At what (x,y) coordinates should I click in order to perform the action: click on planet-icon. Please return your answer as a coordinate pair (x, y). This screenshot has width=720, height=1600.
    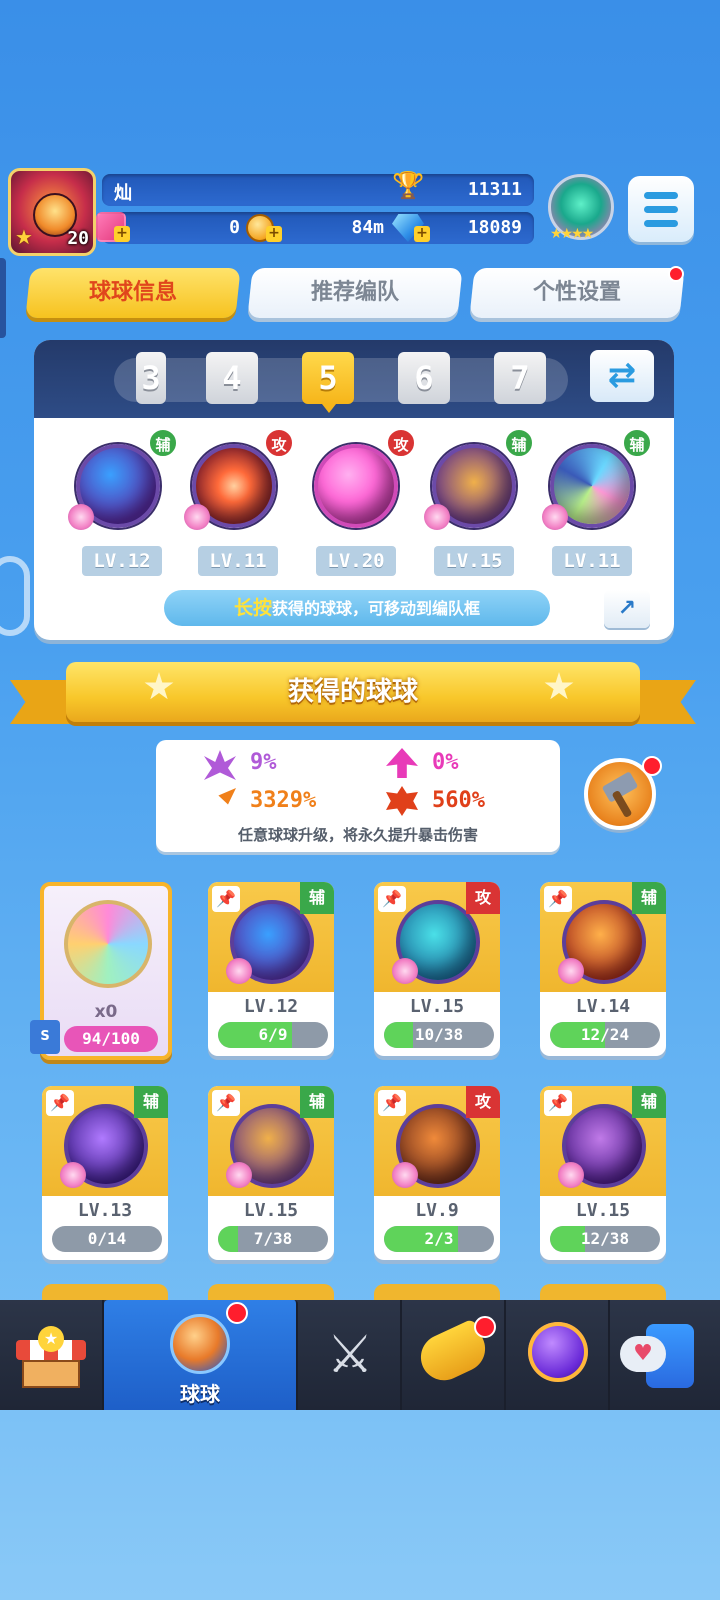
    Looking at the image, I should click on (558, 1352).